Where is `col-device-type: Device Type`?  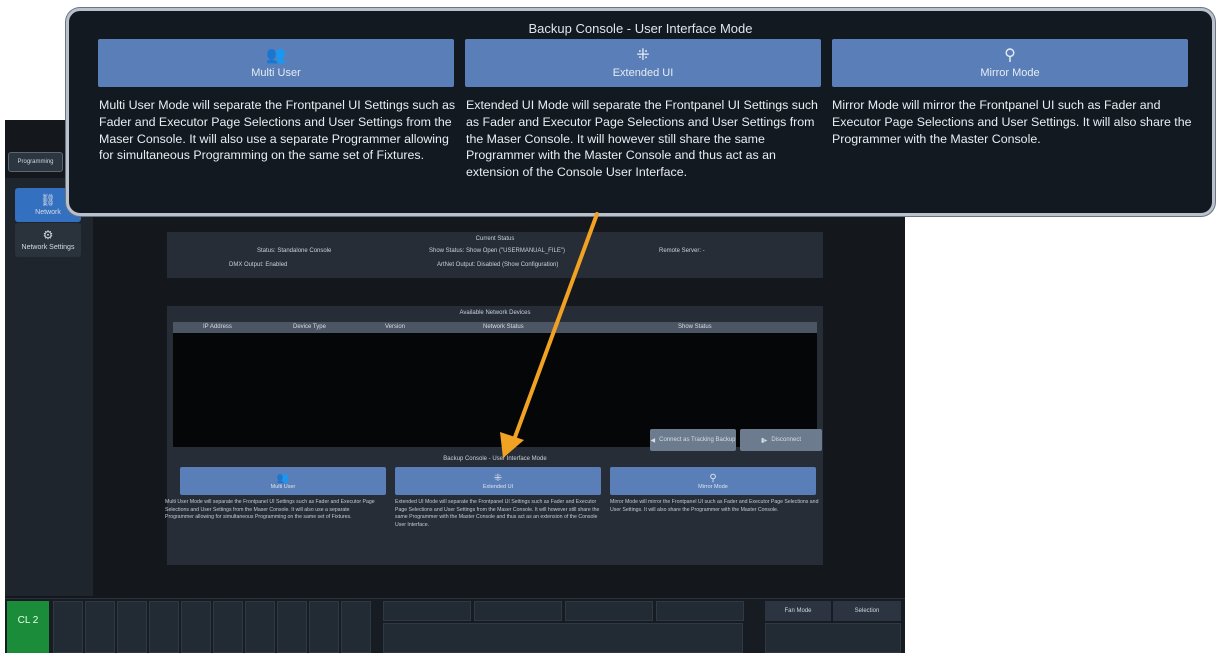
col-device-type: Device Type is located at coordinates (309, 327).